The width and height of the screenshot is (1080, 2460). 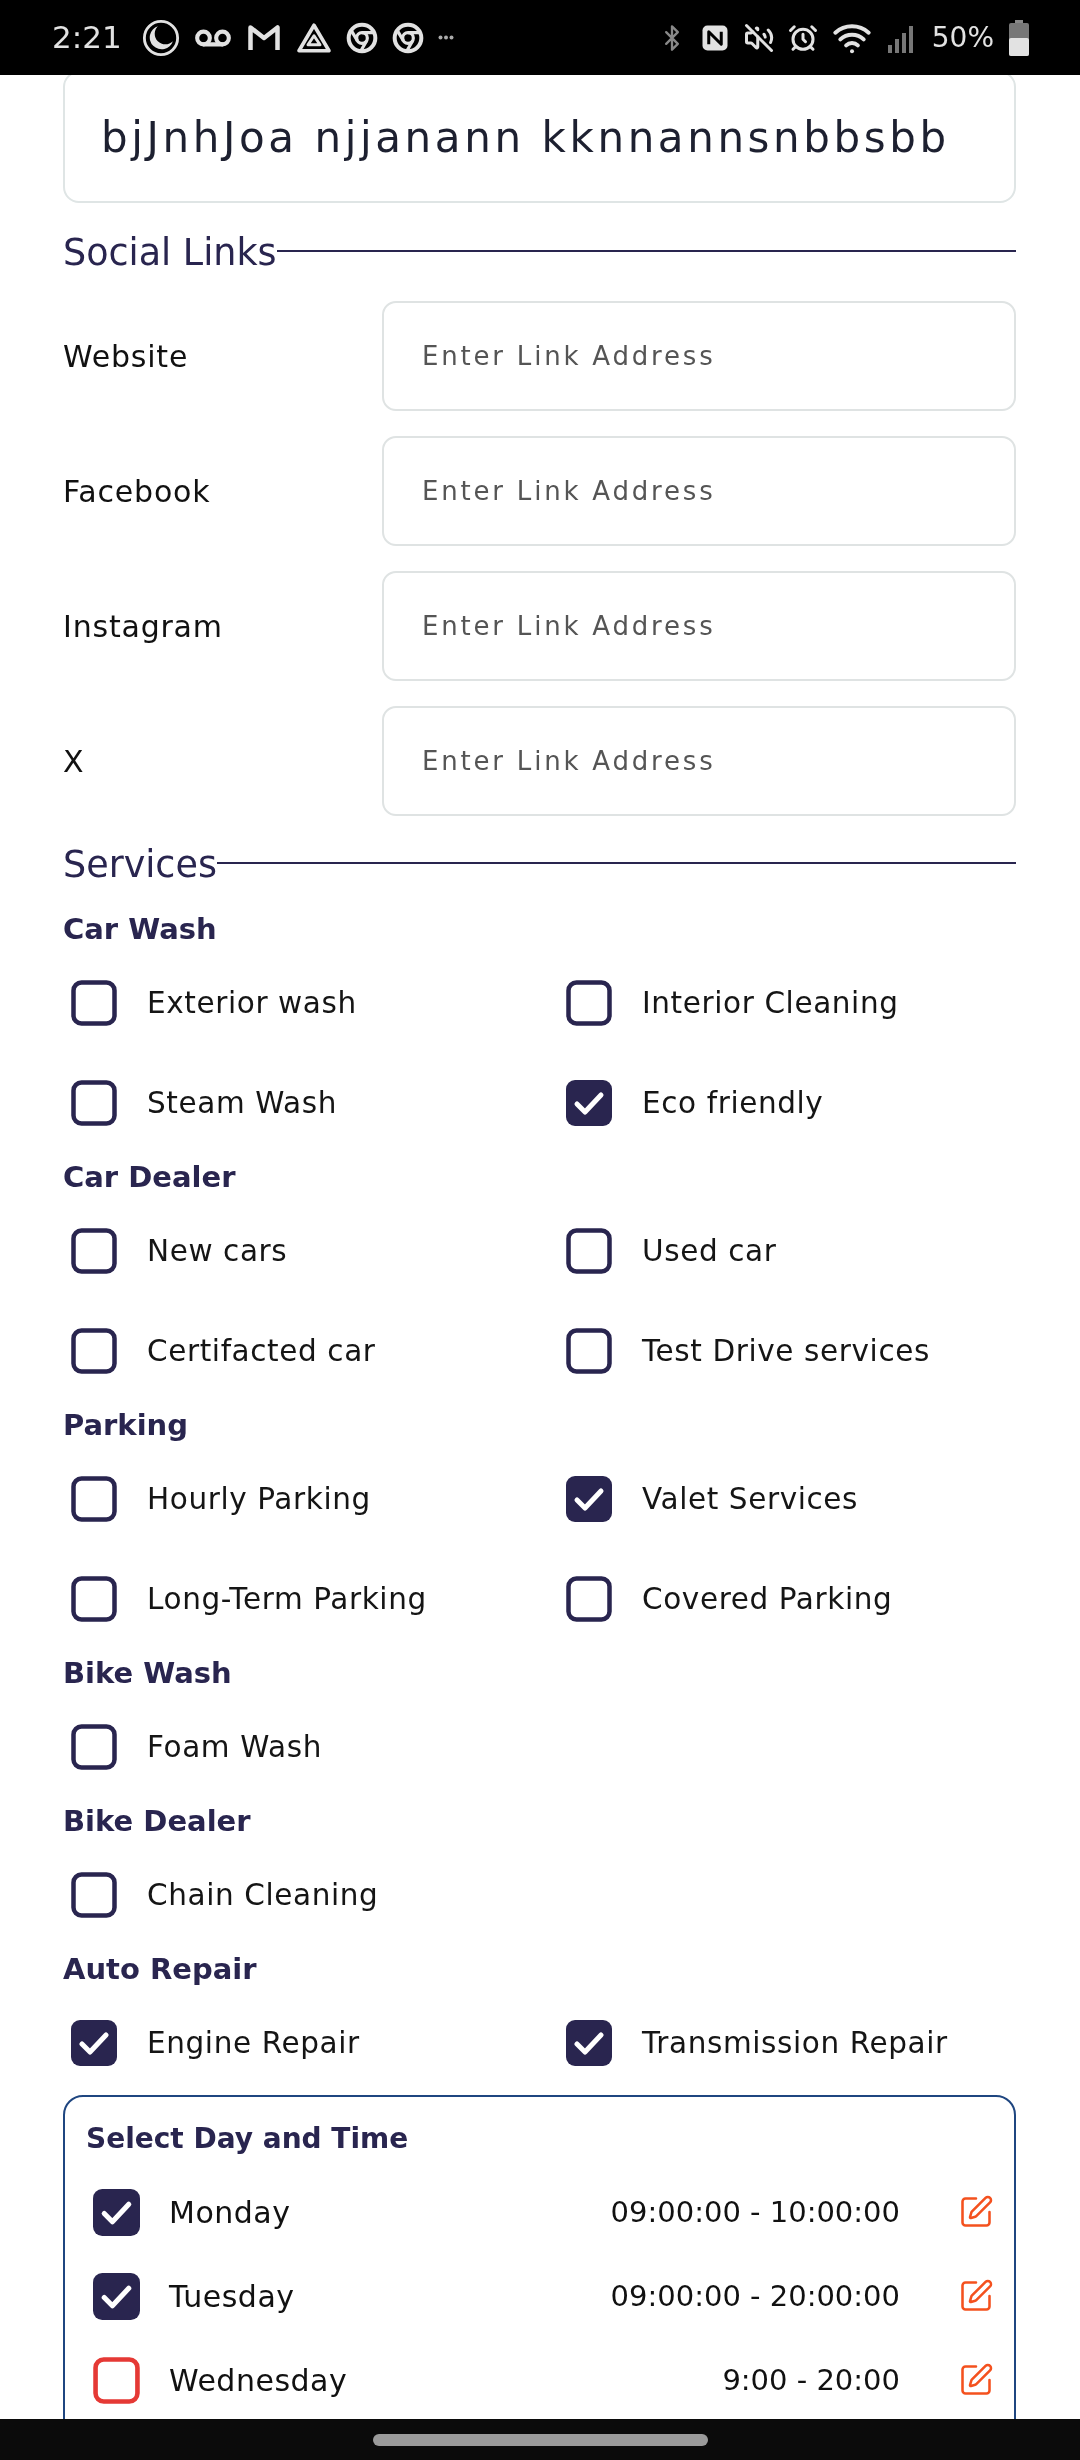 What do you see at coordinates (247, 2139) in the screenshot?
I see `panel-title: Select Day and Time` at bounding box center [247, 2139].